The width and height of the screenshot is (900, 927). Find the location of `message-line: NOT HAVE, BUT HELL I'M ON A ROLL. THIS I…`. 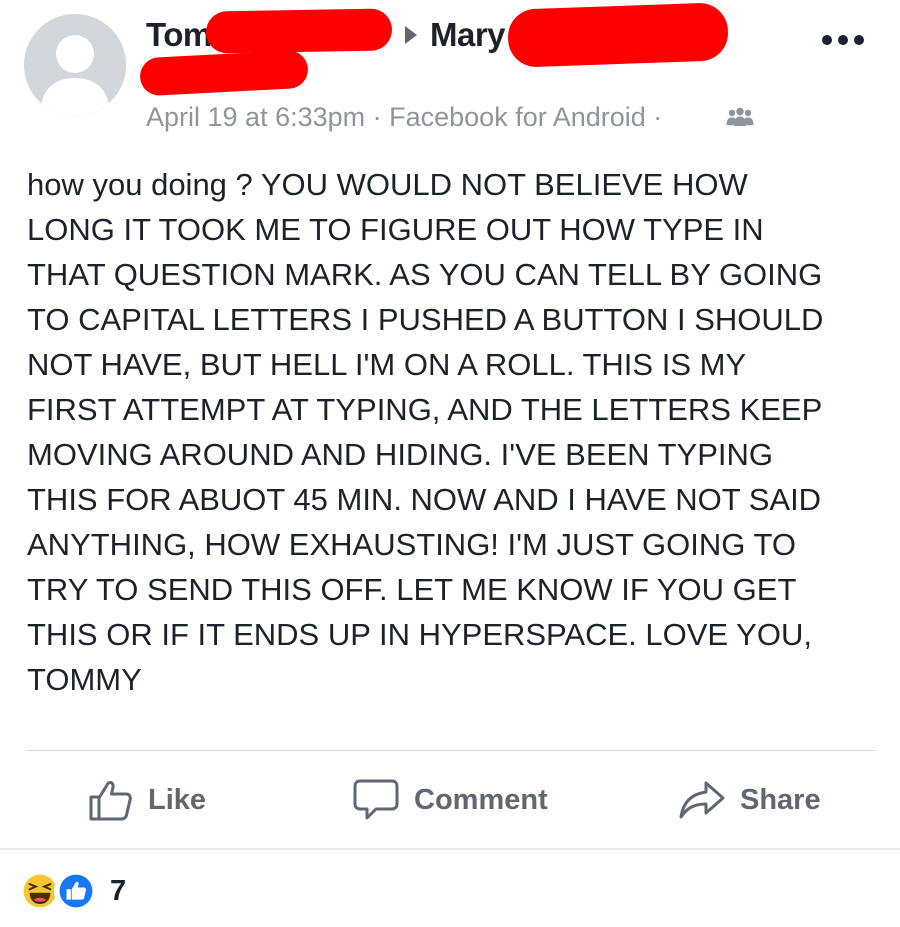

message-line: NOT HAVE, BUT HELL I'M ON A ROLL. THIS I… is located at coordinates (387, 364).